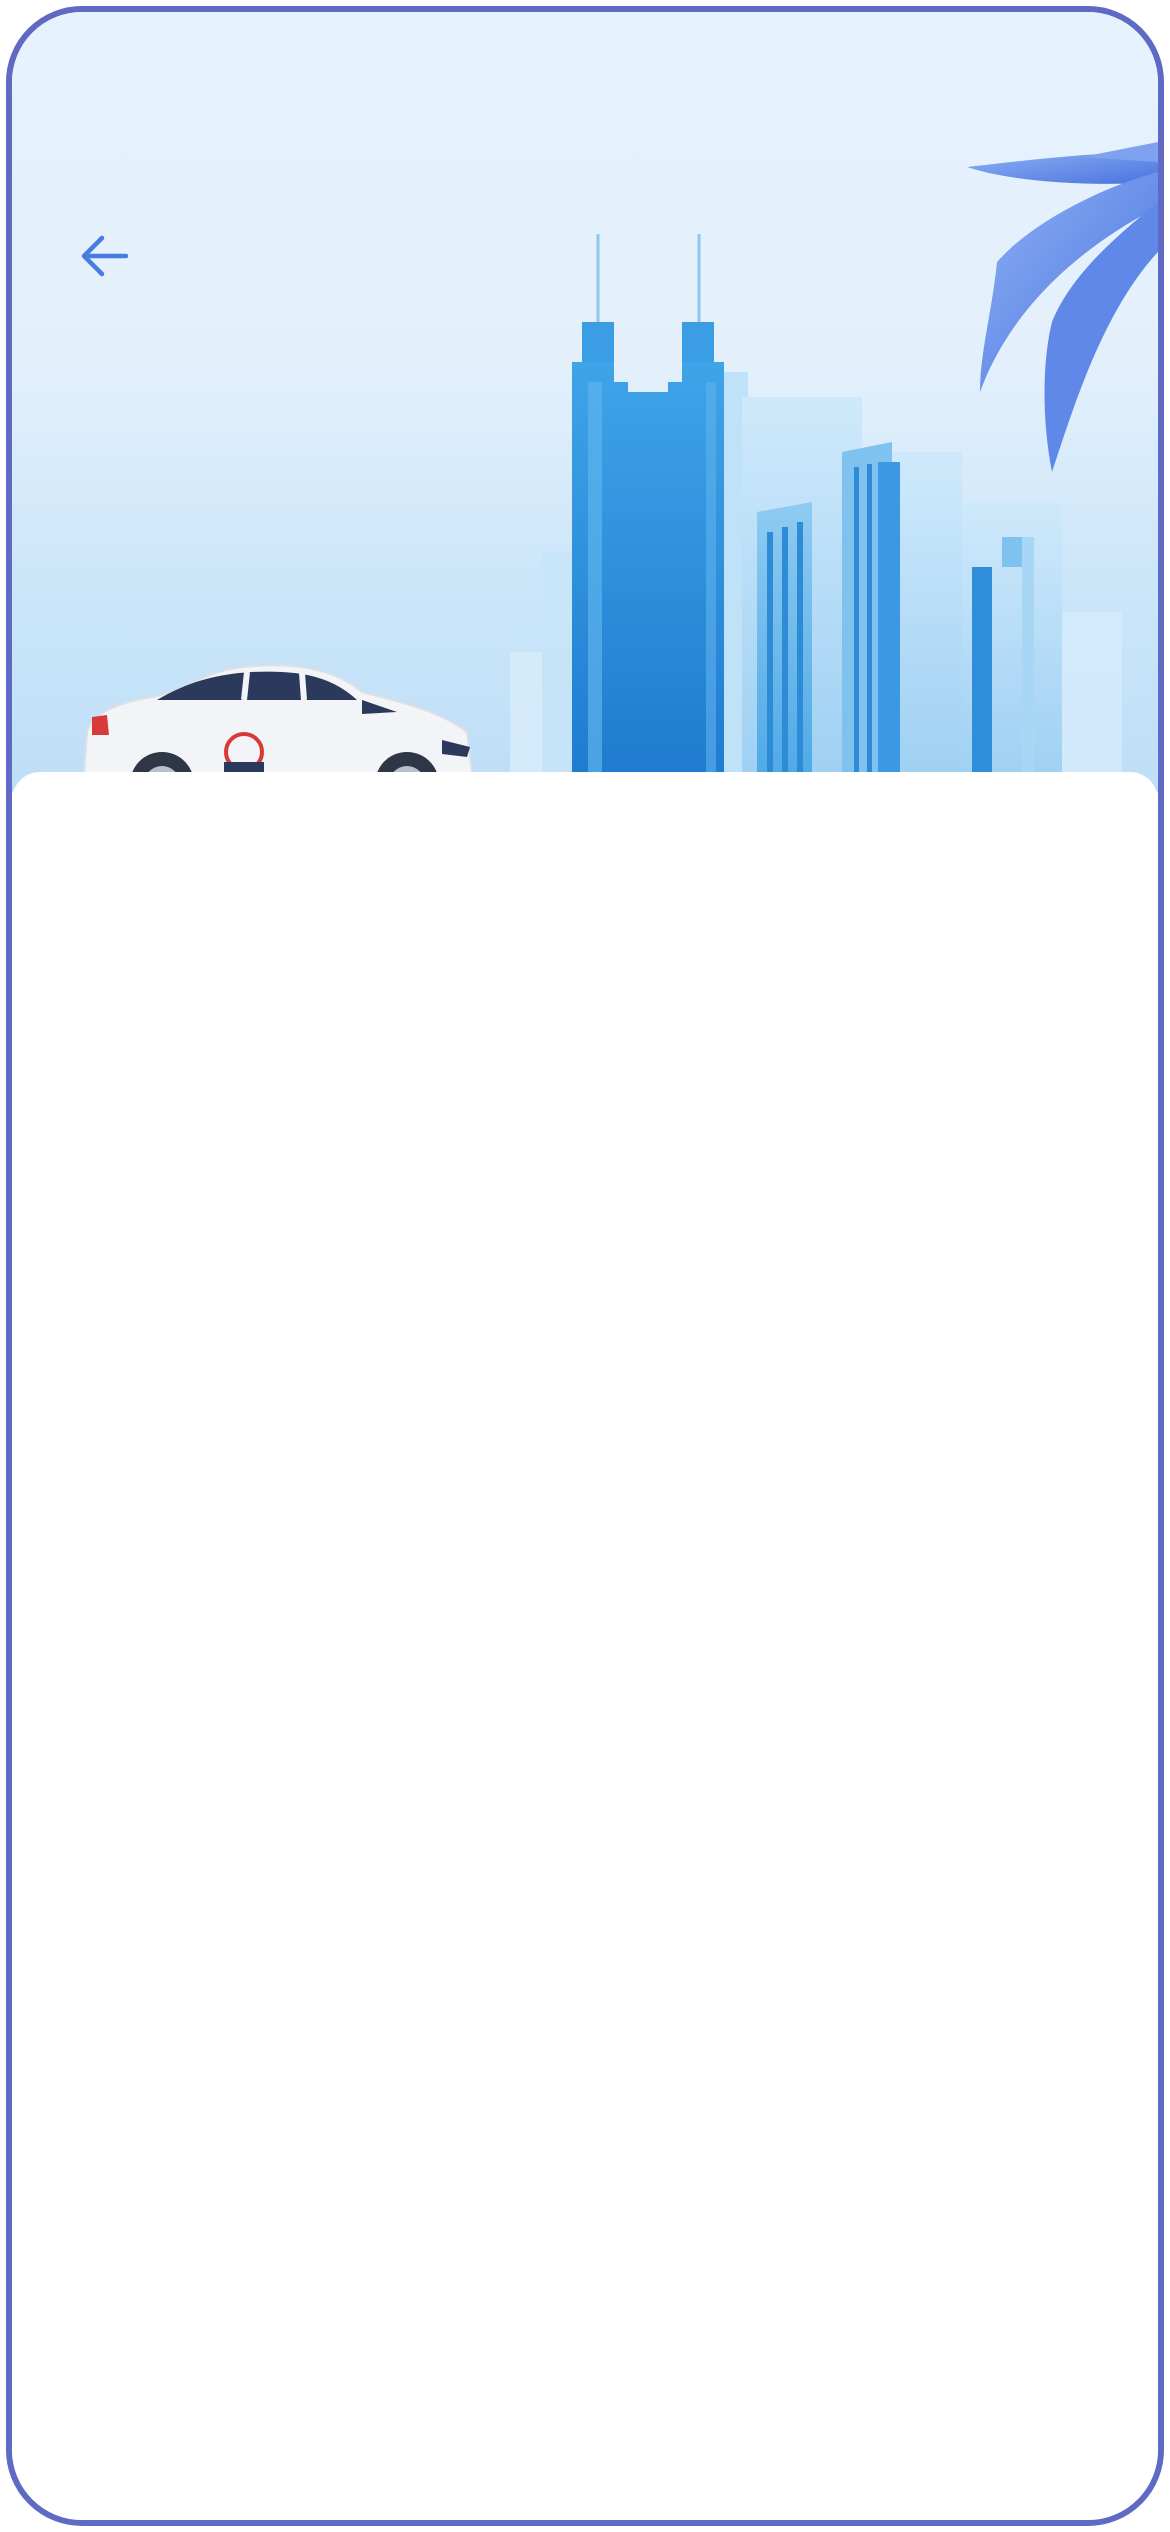  I want to click on twin-tower, so click(660, 508).